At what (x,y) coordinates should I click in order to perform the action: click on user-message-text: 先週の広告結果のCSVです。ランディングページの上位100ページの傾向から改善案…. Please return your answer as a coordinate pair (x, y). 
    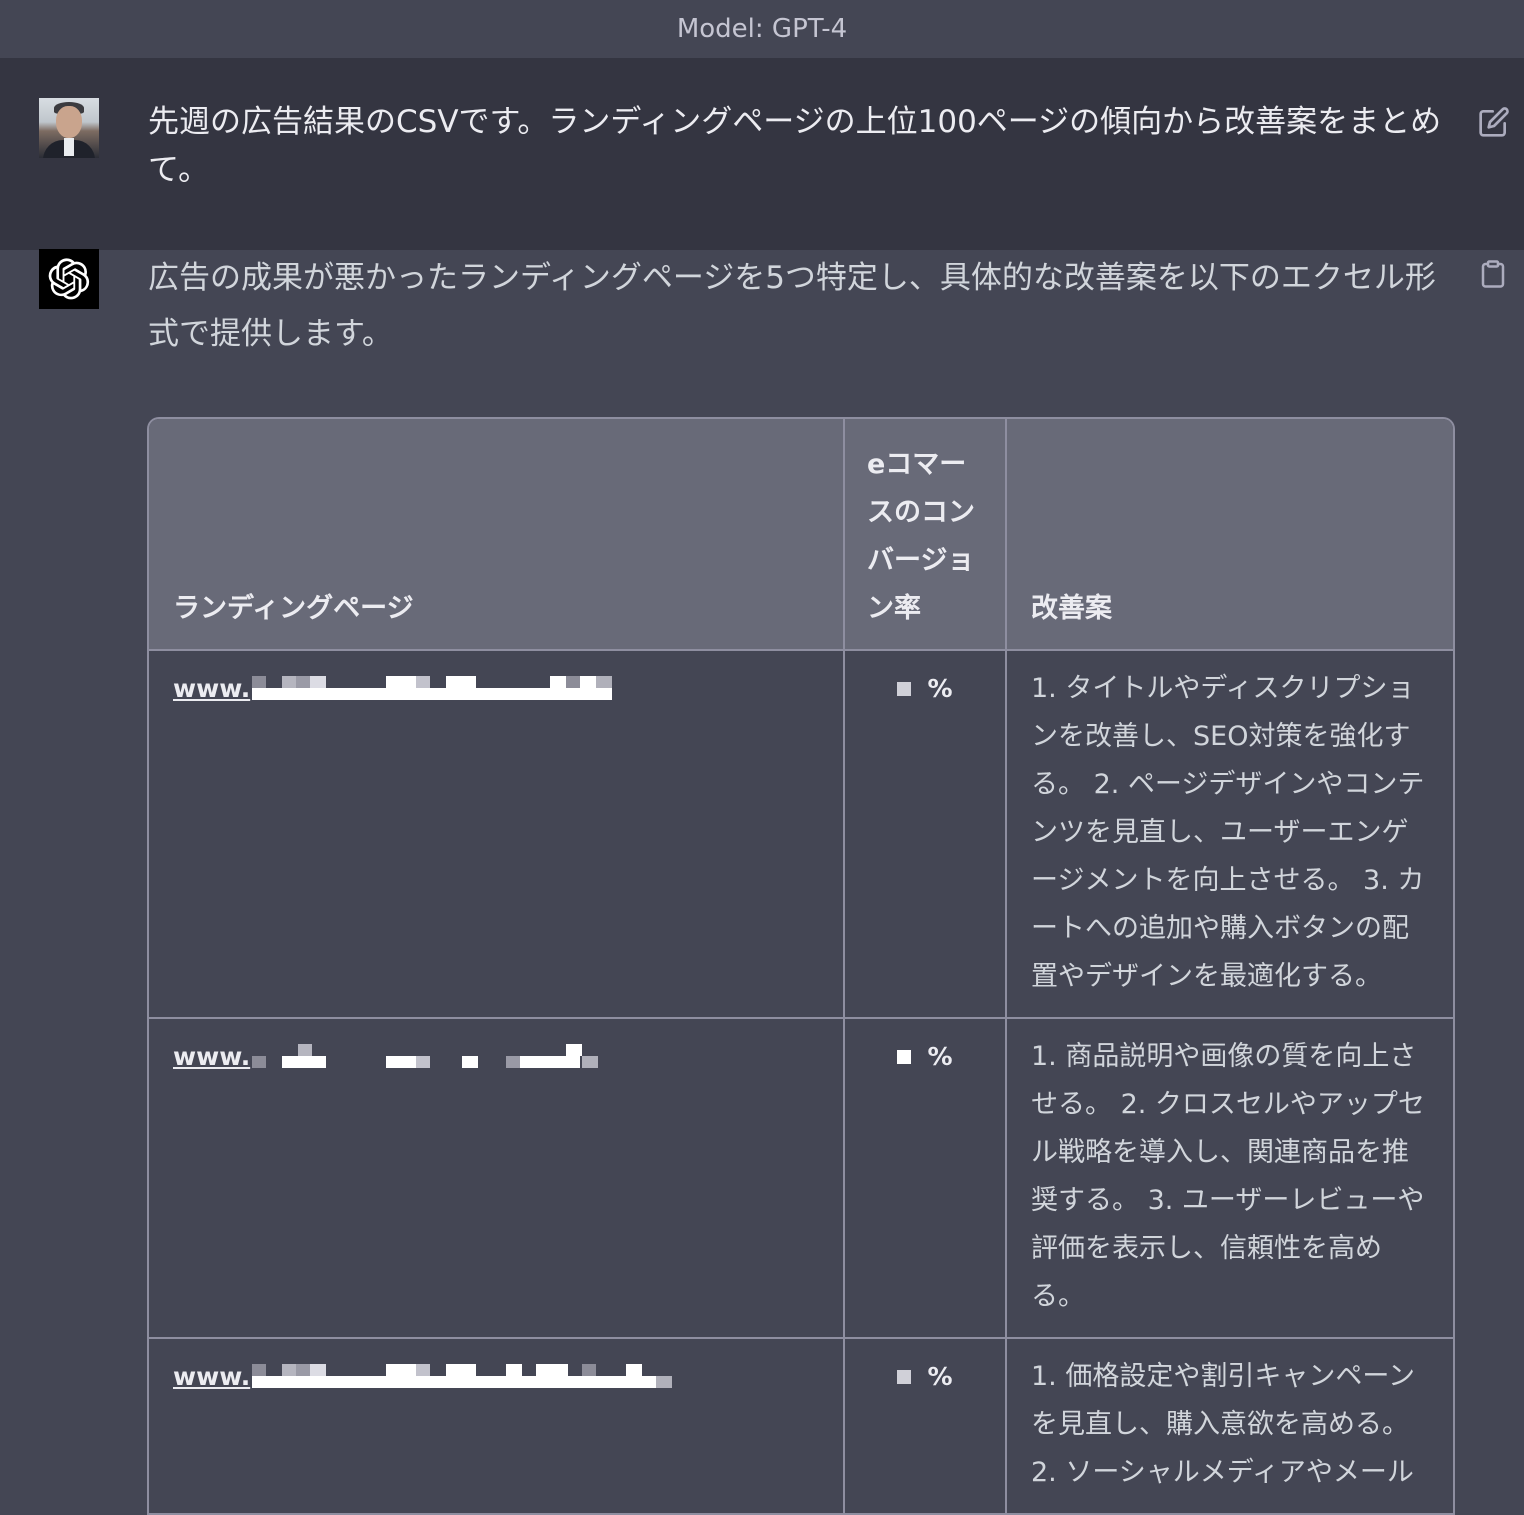
    Looking at the image, I should click on (795, 146).